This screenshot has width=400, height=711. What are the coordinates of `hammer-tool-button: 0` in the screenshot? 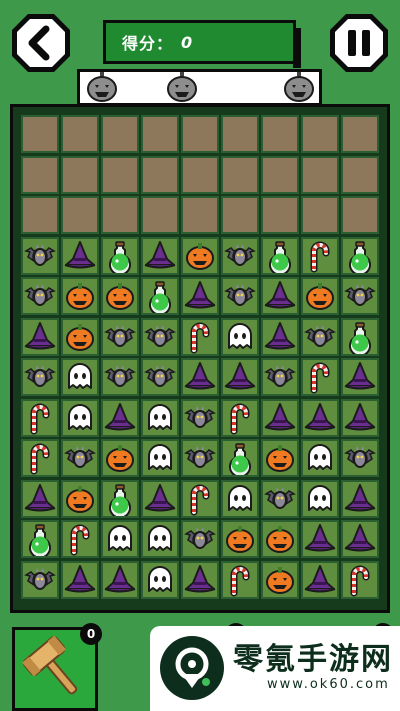 It's located at (57, 667).